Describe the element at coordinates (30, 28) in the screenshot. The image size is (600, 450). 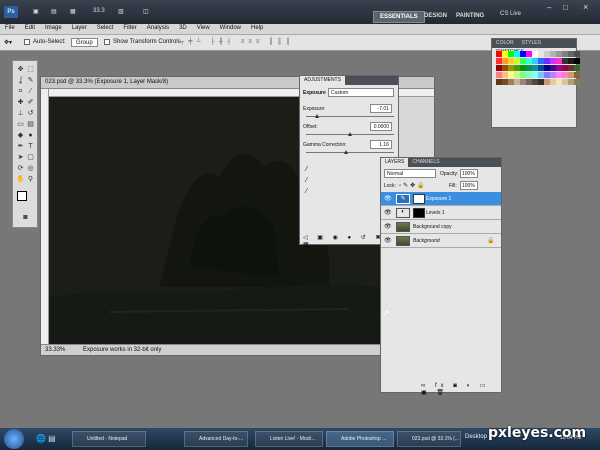
I see `menu-item-edit: Edit` at that location.